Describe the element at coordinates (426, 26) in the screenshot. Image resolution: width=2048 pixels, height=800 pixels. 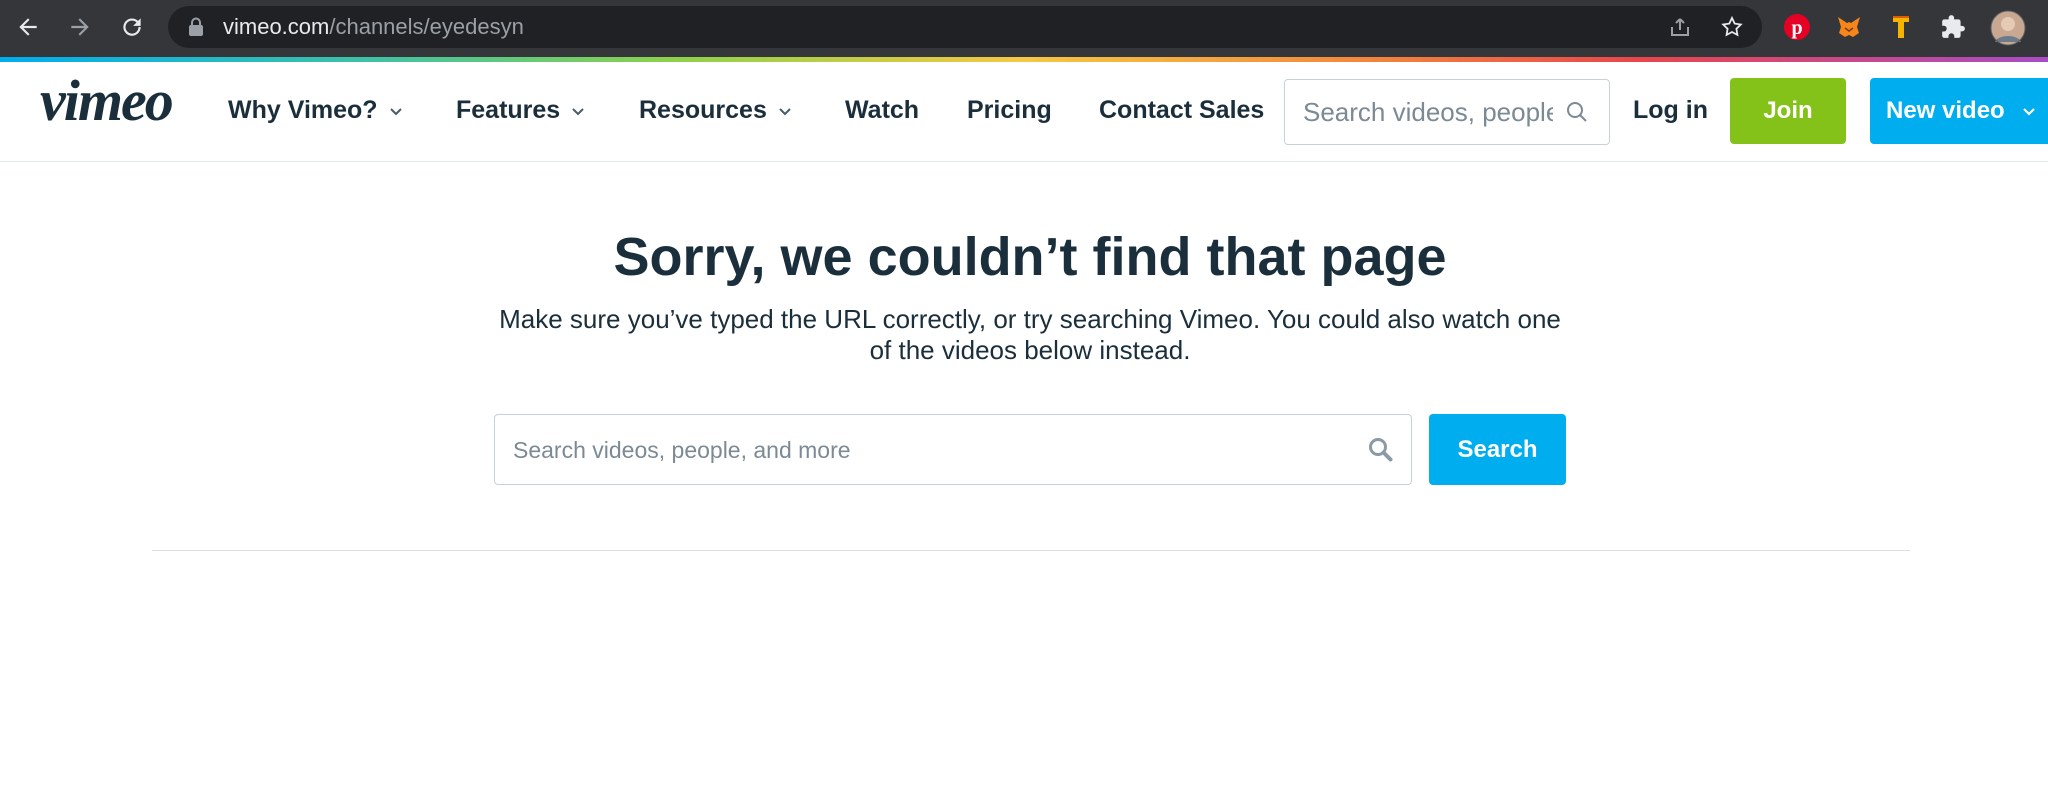
I see `url-path: /channels/eyedesyn` at that location.